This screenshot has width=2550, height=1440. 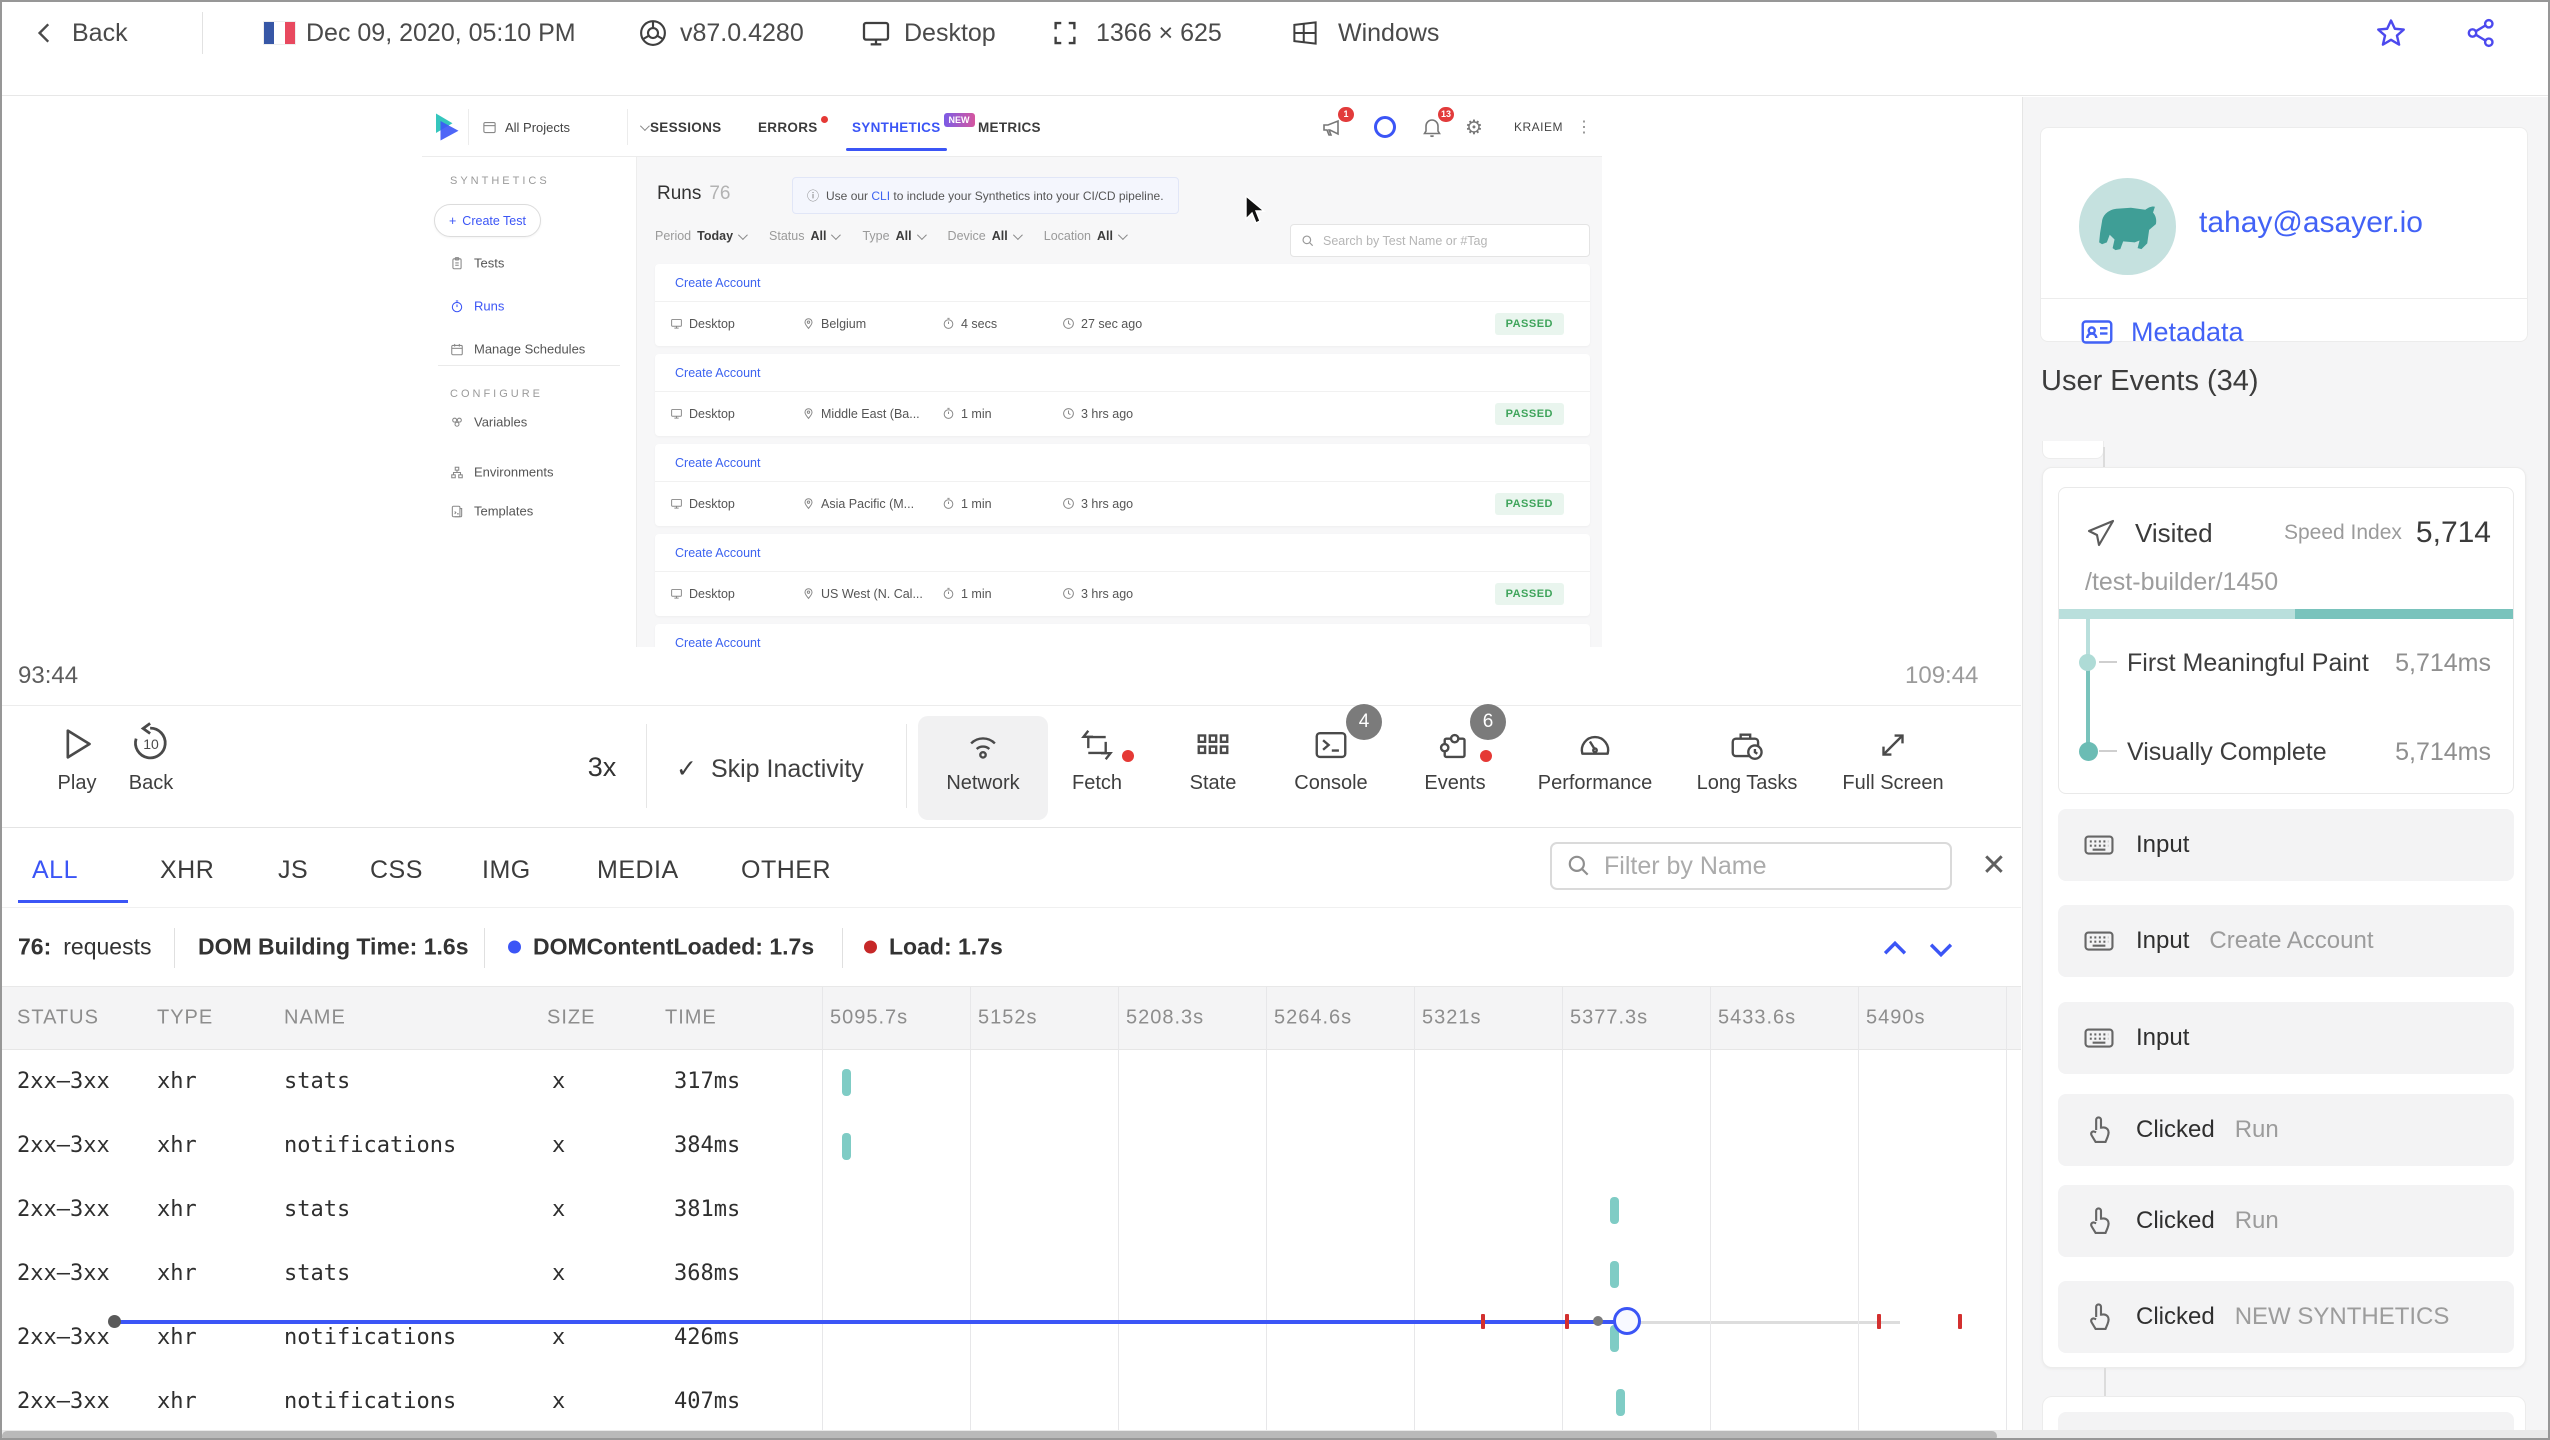 What do you see at coordinates (315, 1018) in the screenshot?
I see `col-name: NAME` at bounding box center [315, 1018].